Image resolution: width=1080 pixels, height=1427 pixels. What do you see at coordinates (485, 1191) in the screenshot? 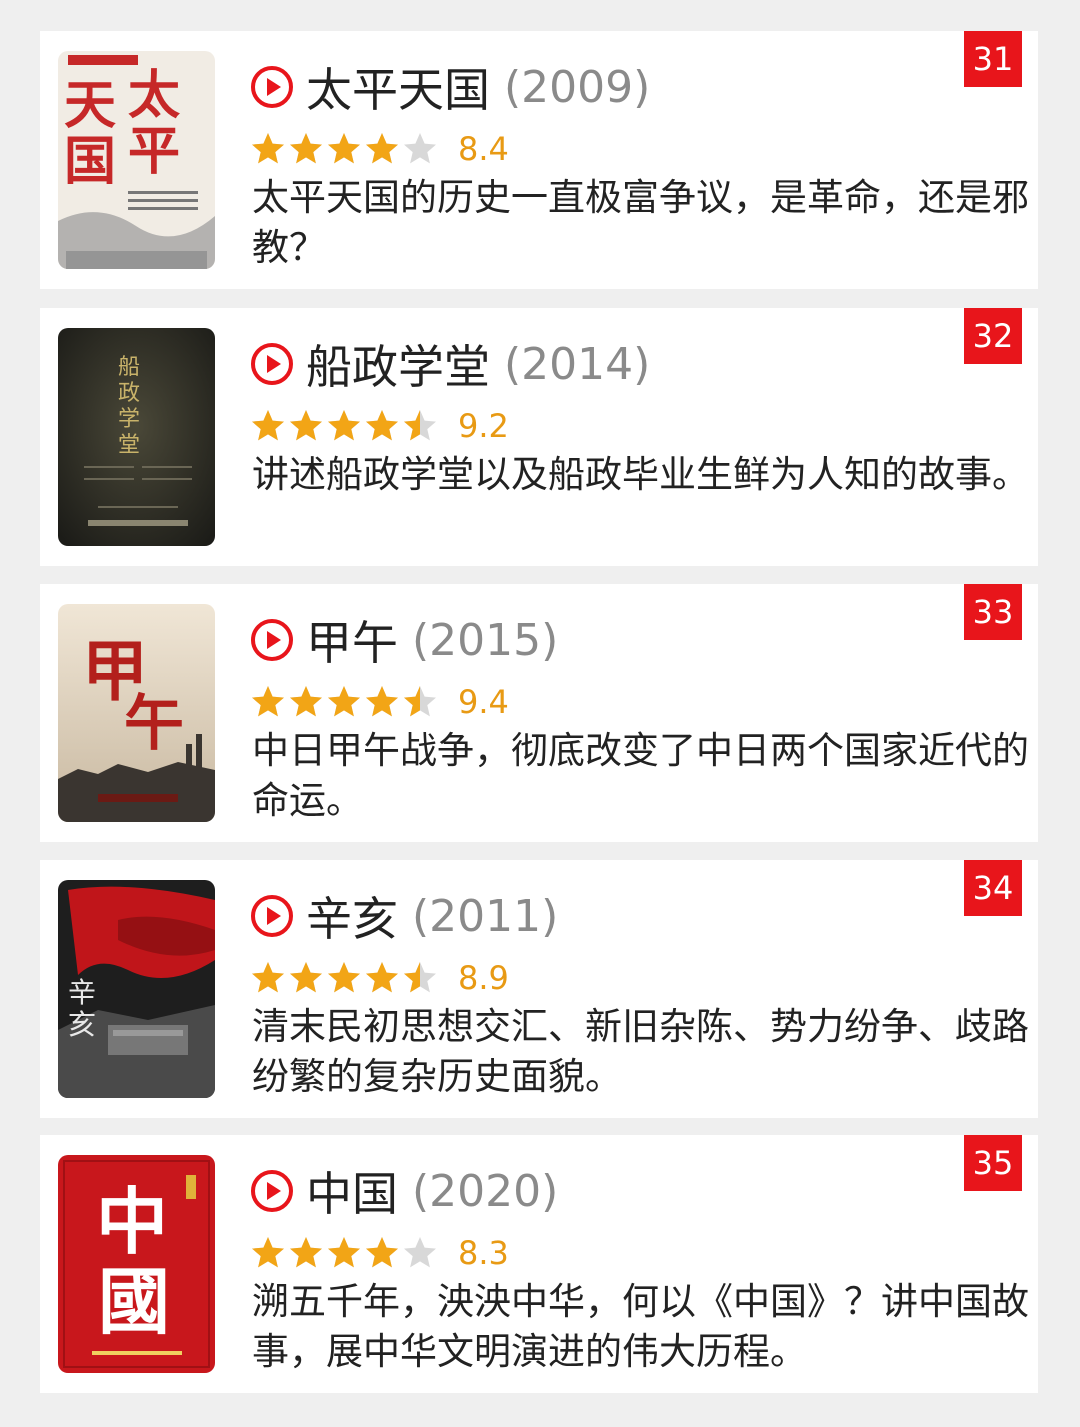
I see `year: (2020)` at bounding box center [485, 1191].